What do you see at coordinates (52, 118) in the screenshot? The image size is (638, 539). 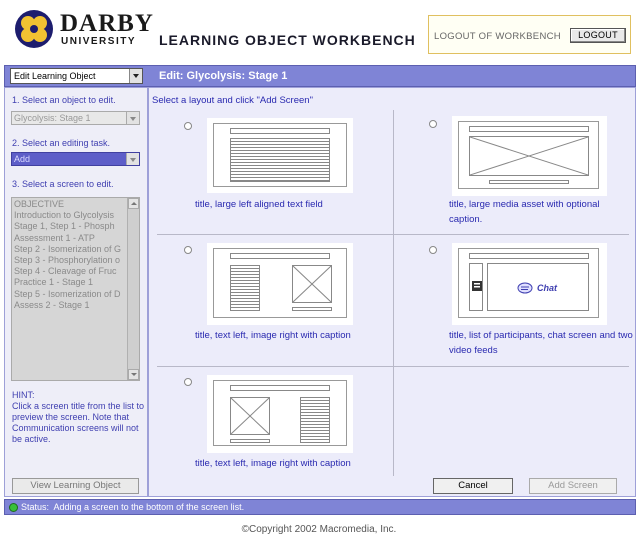 I see `object-select-value: Glycolysis: Stage 1` at bounding box center [52, 118].